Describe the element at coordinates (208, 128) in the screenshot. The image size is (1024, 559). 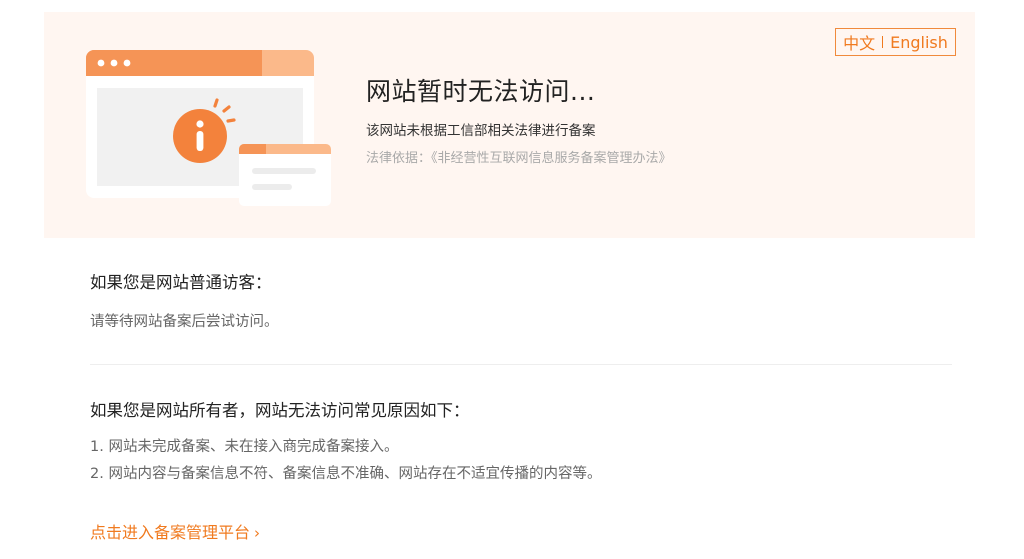
I see `browser-info-icon` at that location.